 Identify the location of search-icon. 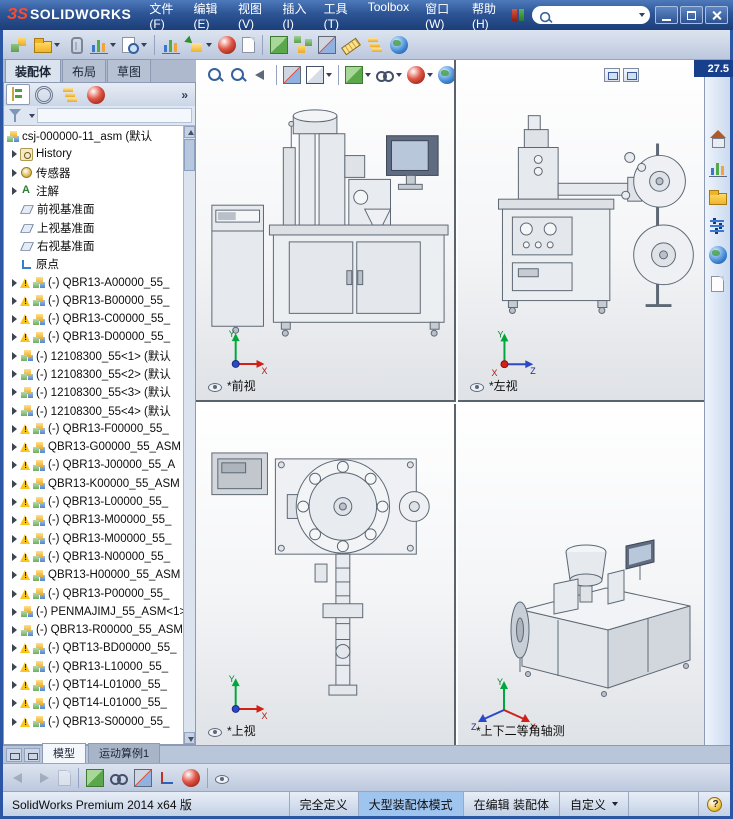
(544, 16).